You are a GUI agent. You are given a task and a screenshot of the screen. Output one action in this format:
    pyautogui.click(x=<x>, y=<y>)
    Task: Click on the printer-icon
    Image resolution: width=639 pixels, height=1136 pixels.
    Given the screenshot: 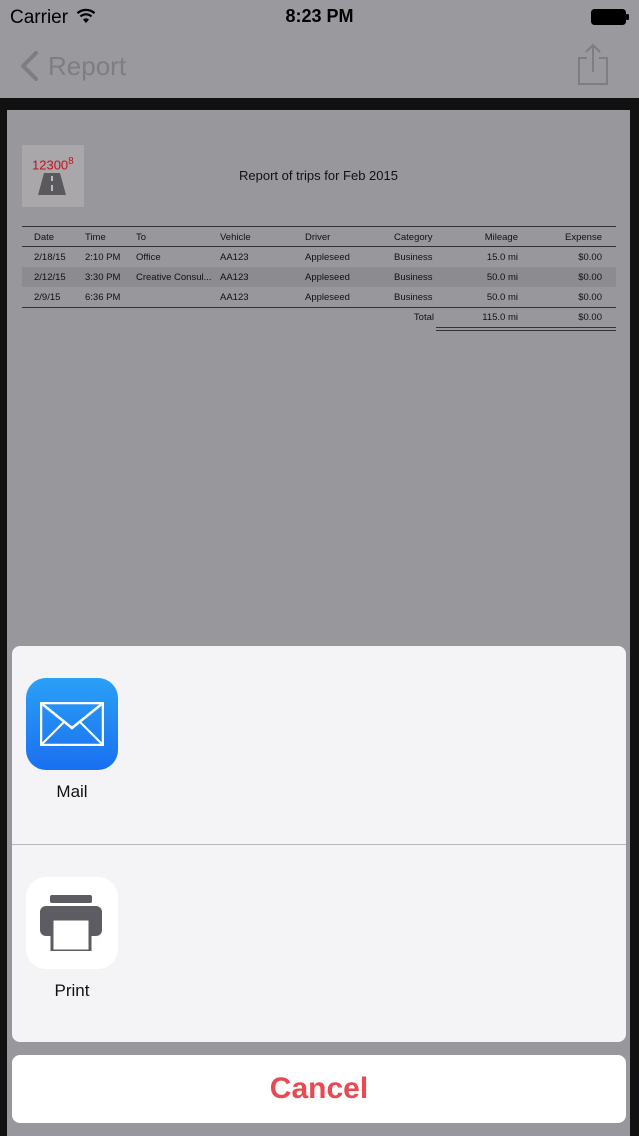 What is the action you would take?
    pyautogui.click(x=71, y=923)
    